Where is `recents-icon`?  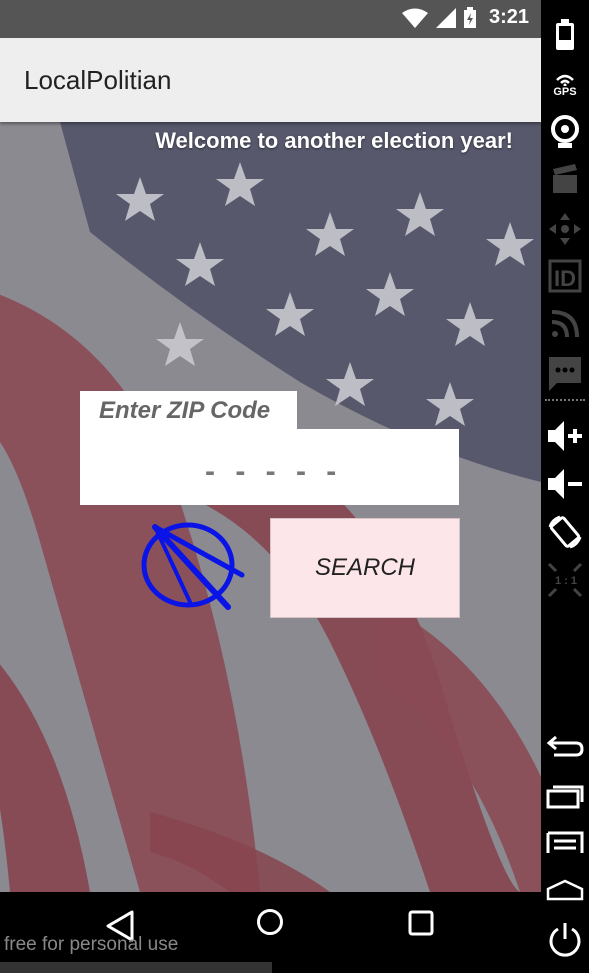
recents-icon is located at coordinates (421, 923).